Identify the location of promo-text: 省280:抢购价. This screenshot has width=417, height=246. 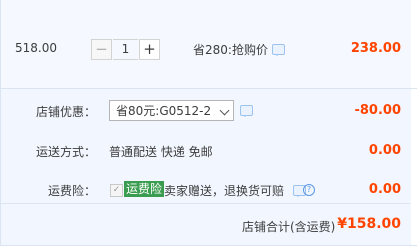
(239, 49).